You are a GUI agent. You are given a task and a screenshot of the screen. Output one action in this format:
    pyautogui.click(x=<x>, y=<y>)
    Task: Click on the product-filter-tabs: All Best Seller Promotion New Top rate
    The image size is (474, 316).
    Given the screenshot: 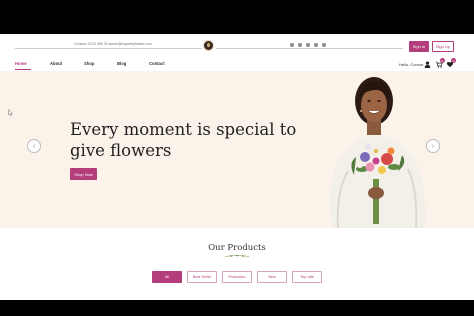 What is the action you would take?
    pyautogui.click(x=237, y=277)
    